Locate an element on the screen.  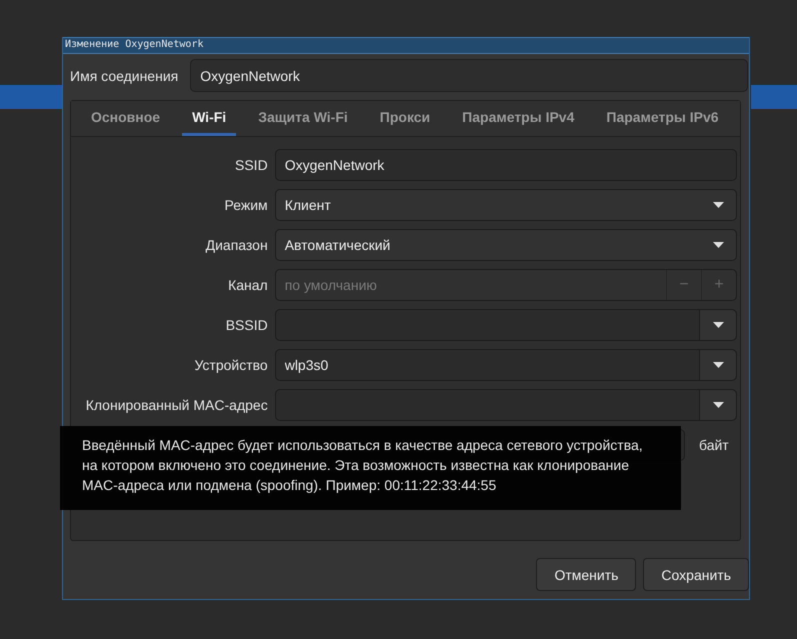
tab: Прокси is located at coordinates (405, 118).